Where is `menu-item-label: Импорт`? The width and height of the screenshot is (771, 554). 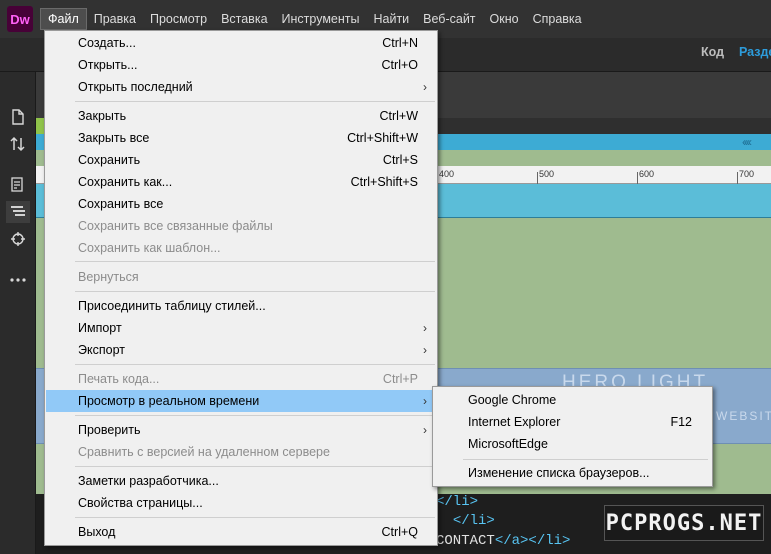 menu-item-label: Импорт is located at coordinates (100, 328).